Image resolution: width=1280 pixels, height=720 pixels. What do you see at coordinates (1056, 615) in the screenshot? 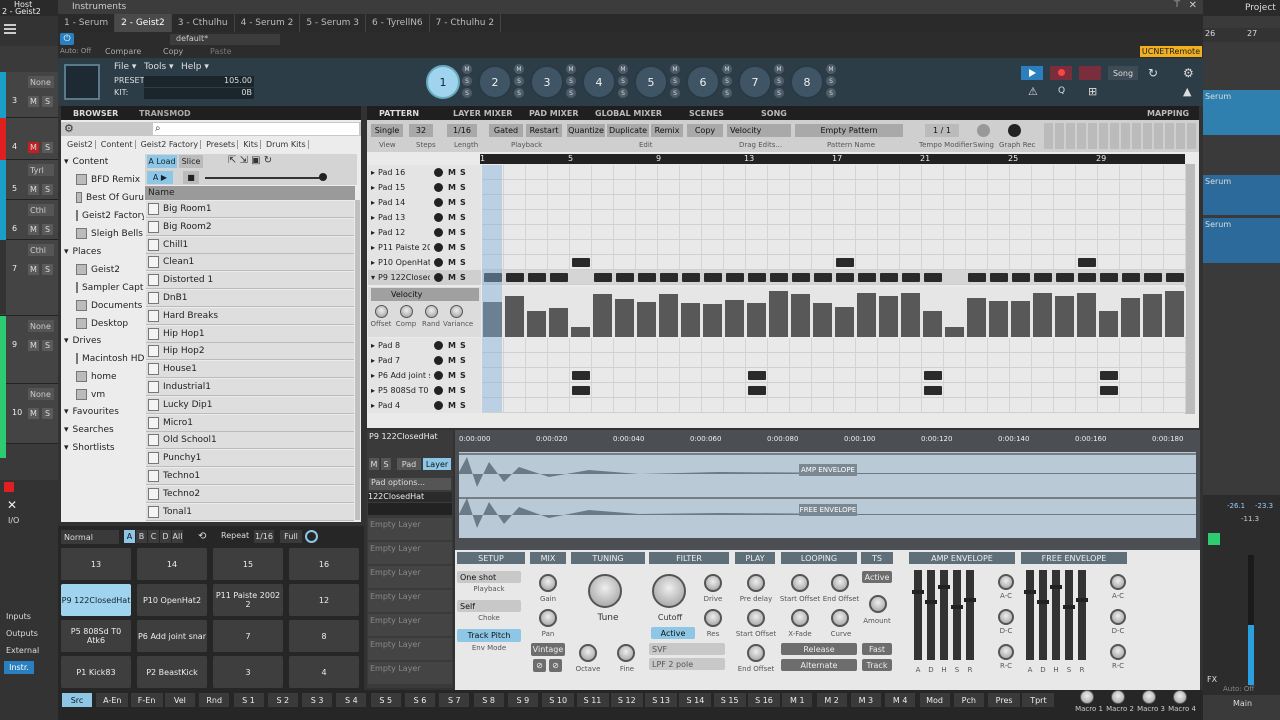
I see `env-fader-h` at bounding box center [1056, 615].